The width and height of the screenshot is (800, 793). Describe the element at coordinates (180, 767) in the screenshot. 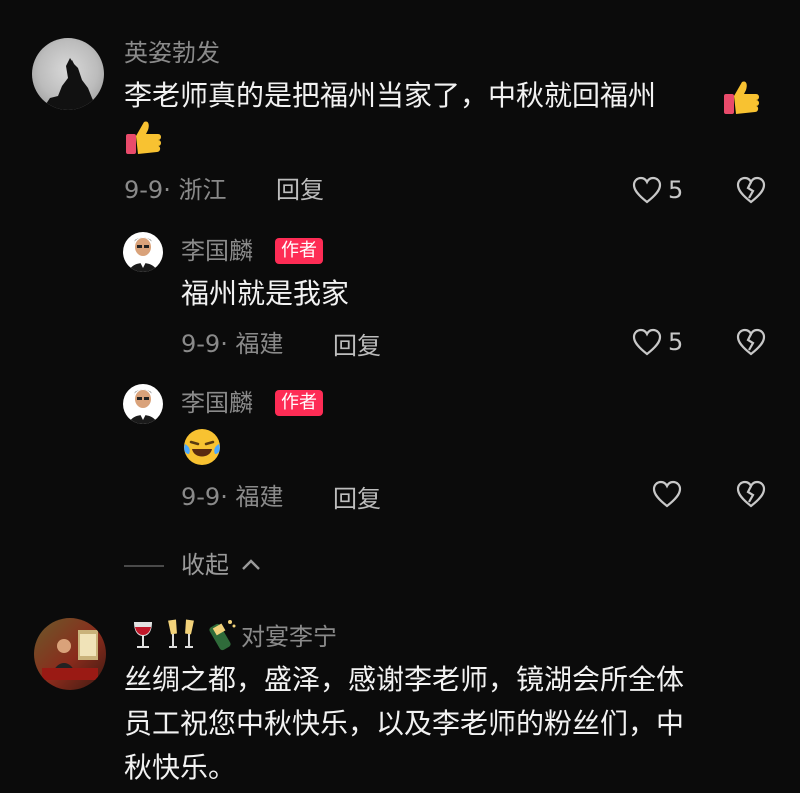

I see `comment-text-line: 秋快乐。` at that location.